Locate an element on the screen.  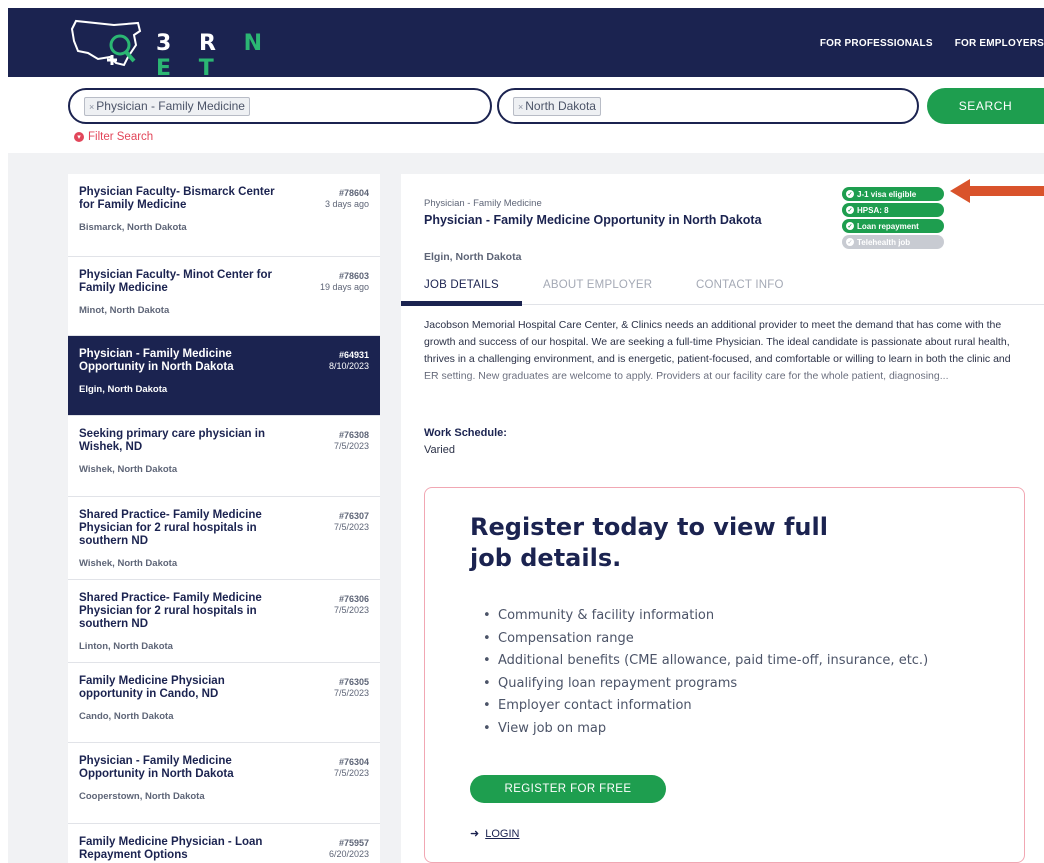
usa-map-logo-icon is located at coordinates (106, 43).